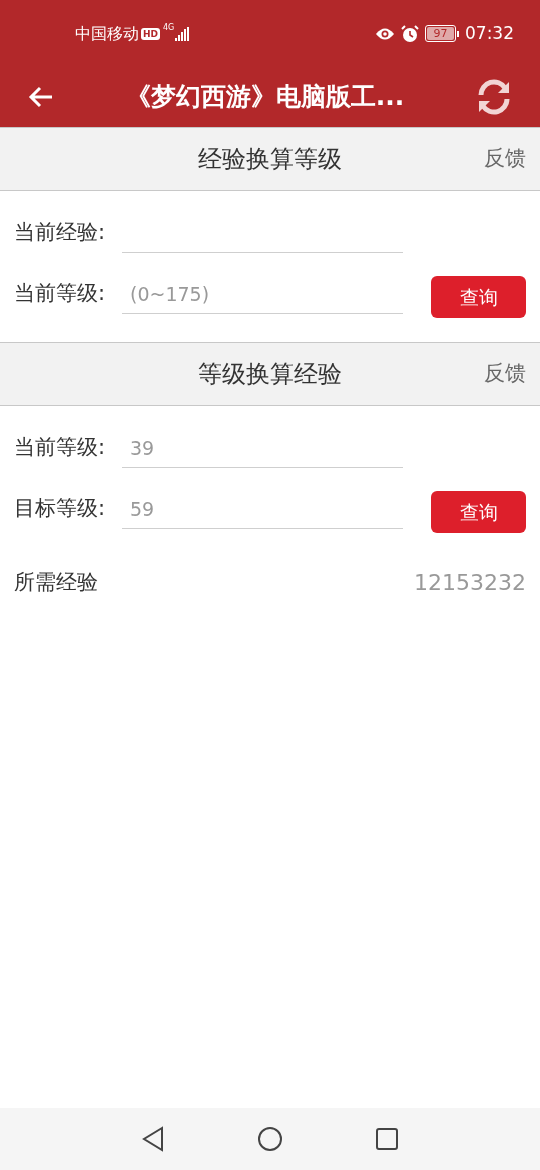 The width and height of the screenshot is (540, 1170). Describe the element at coordinates (489, 33) in the screenshot. I see `clock-time: 07:32` at that location.